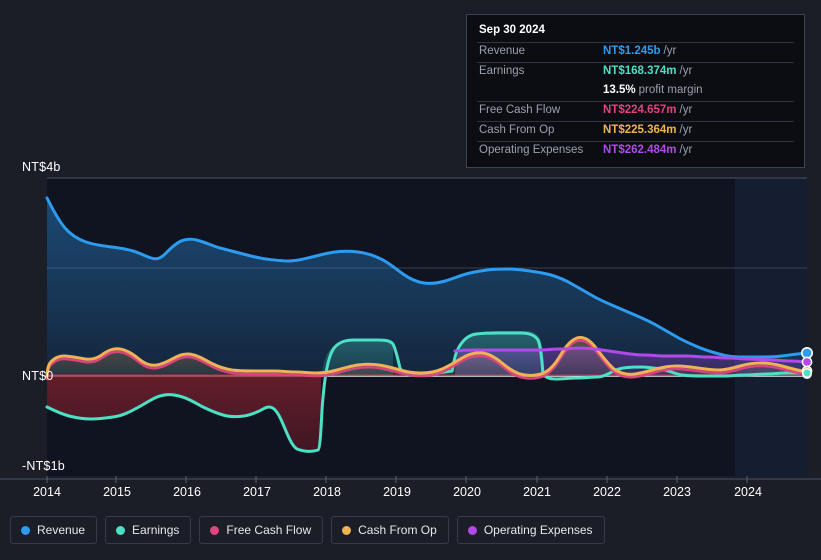  What do you see at coordinates (686, 150) in the screenshot?
I see `tooltip-unit-operating-expenses: /yr` at bounding box center [686, 150].